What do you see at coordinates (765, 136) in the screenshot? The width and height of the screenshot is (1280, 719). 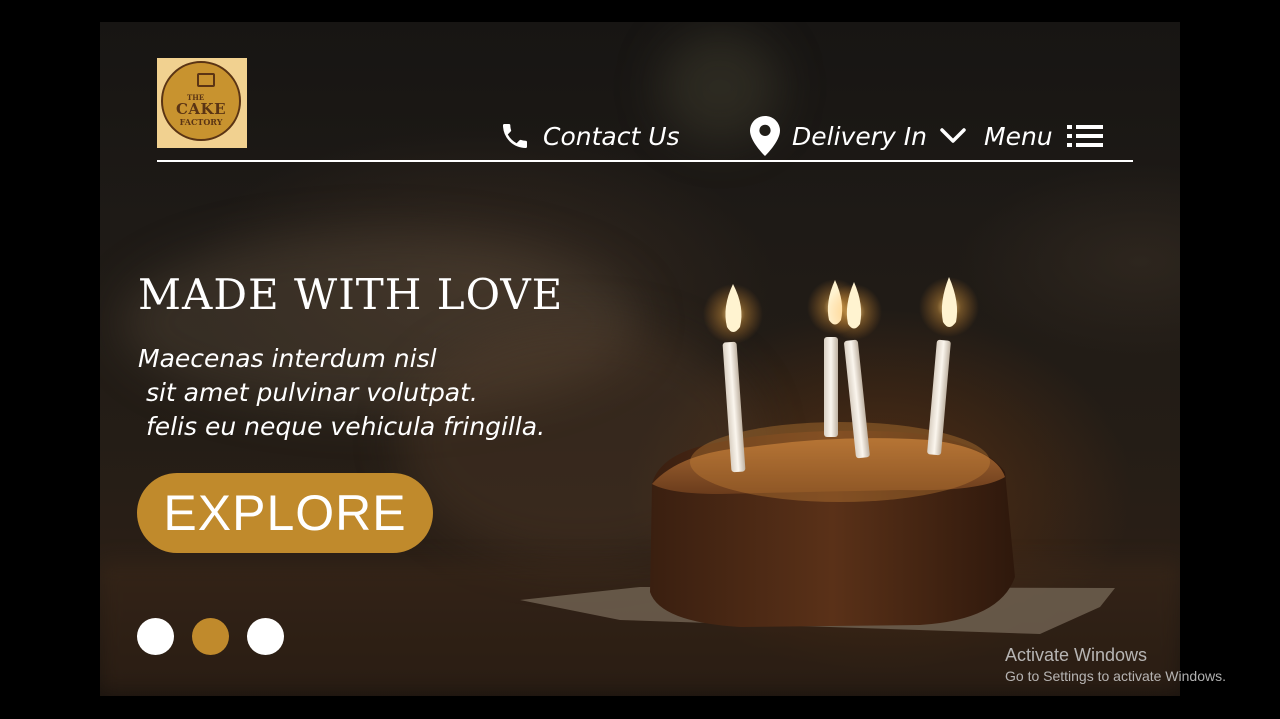 I see `location-pin-icon` at bounding box center [765, 136].